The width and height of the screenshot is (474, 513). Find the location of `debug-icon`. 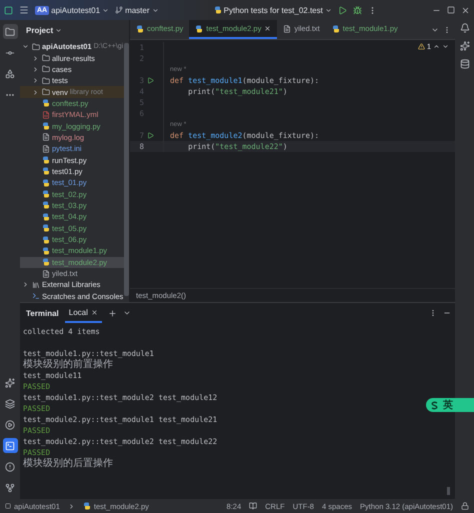

debug-icon is located at coordinates (357, 10).